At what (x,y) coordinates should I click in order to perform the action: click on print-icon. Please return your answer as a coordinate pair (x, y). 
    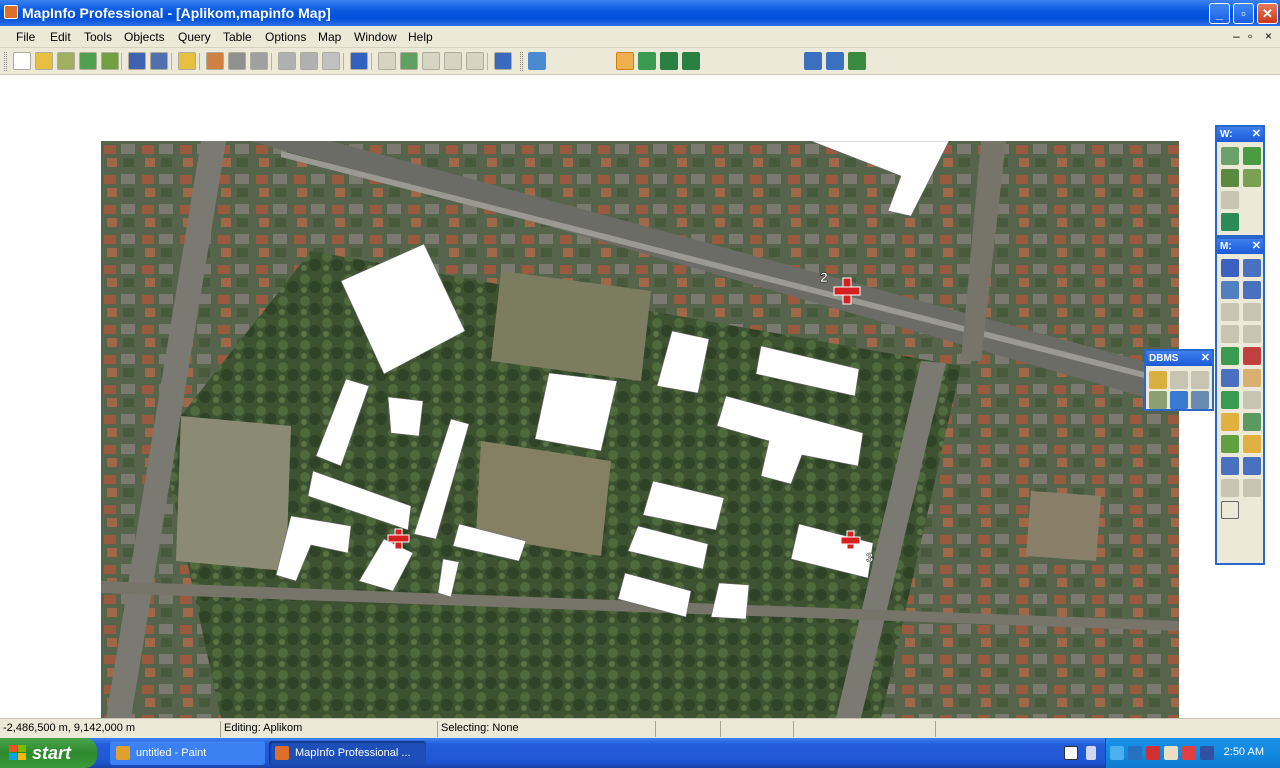
    Looking at the image, I should click on (237, 61).